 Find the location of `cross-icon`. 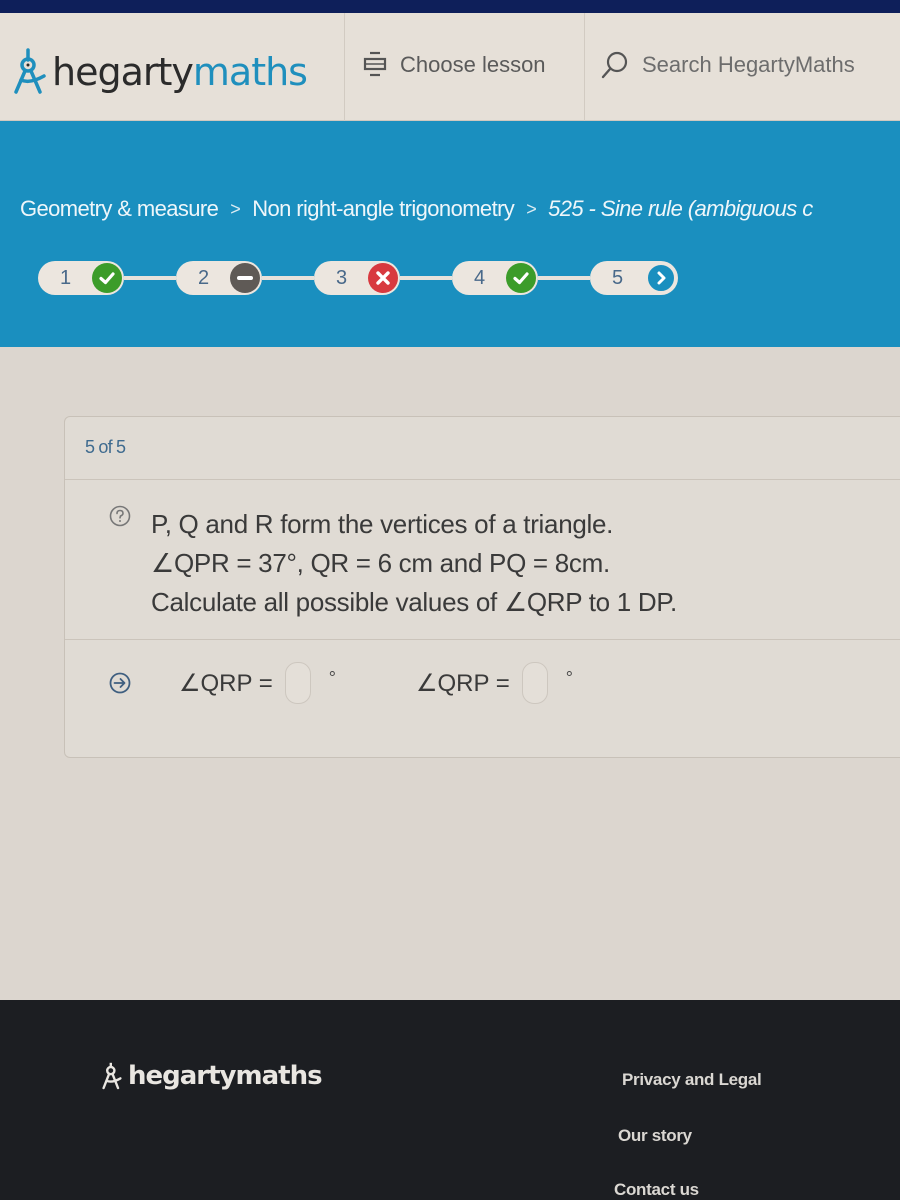

cross-icon is located at coordinates (383, 278).